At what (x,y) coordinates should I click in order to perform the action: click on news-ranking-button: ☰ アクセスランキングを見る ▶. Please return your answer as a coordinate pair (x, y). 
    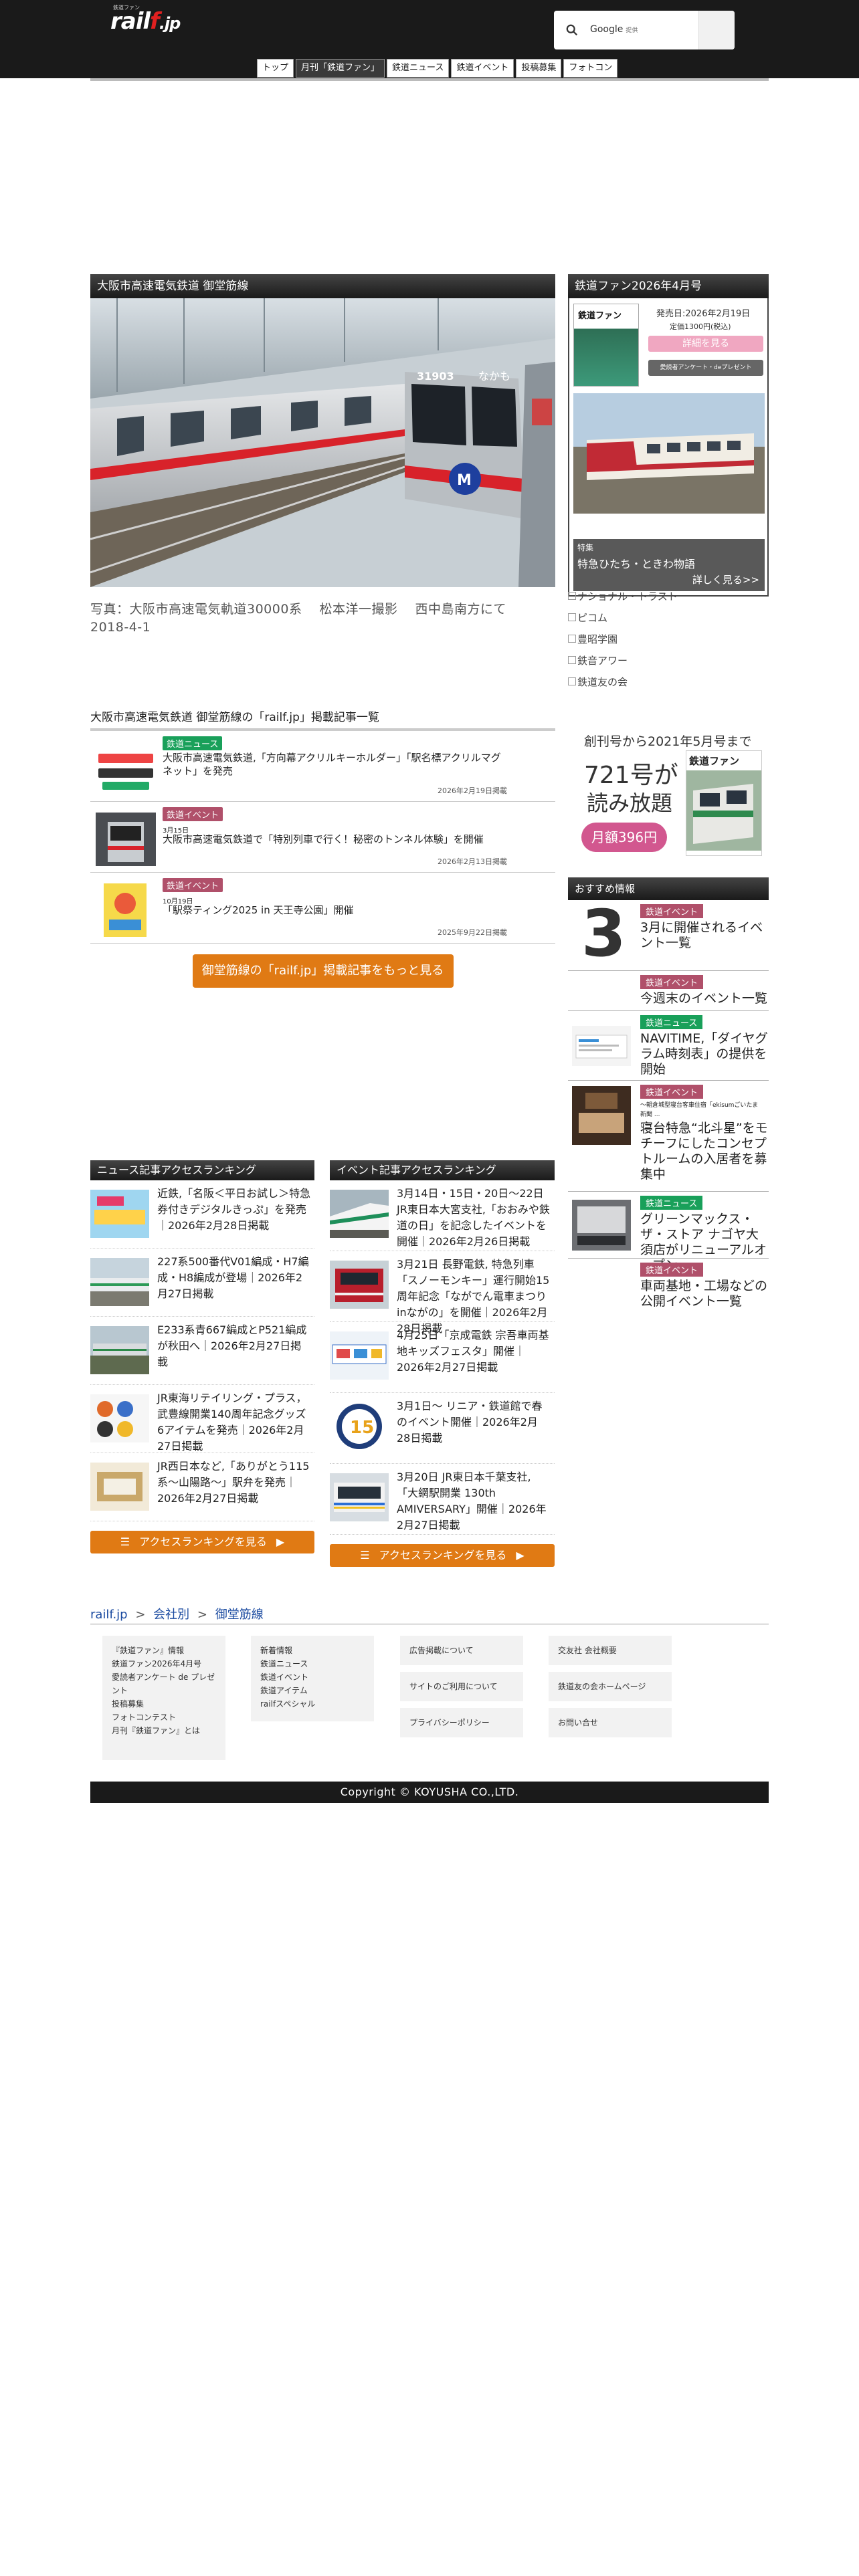
    Looking at the image, I should click on (202, 1542).